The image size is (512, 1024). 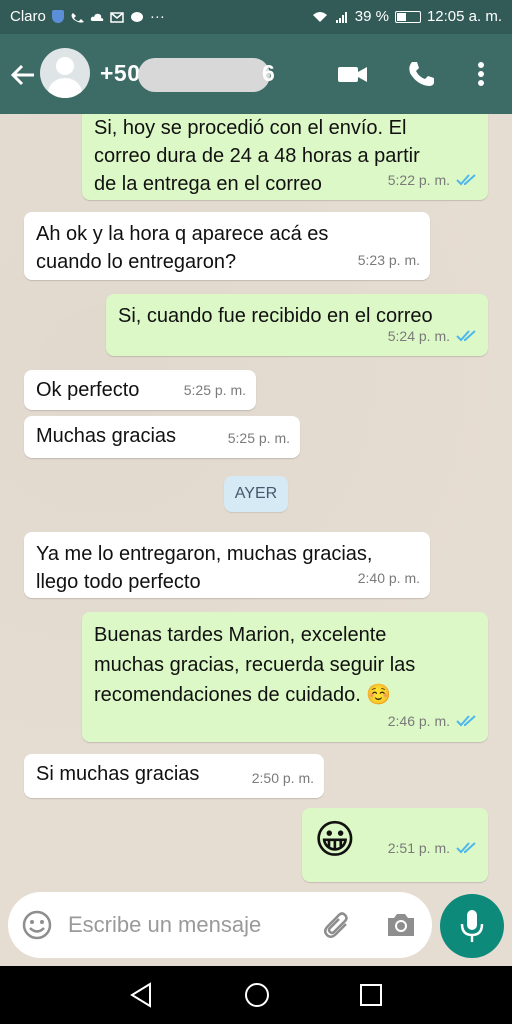 I want to click on mail-icon, so click(x=117, y=17).